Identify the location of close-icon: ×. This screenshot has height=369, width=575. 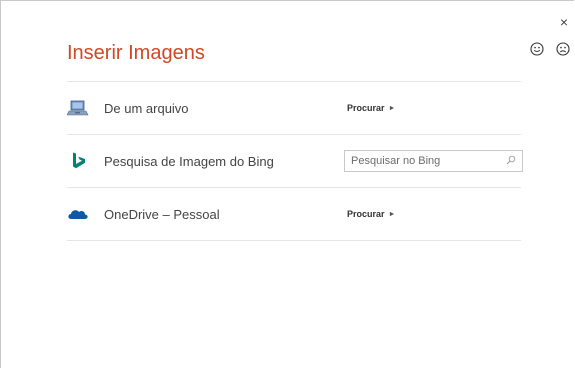
(563, 22).